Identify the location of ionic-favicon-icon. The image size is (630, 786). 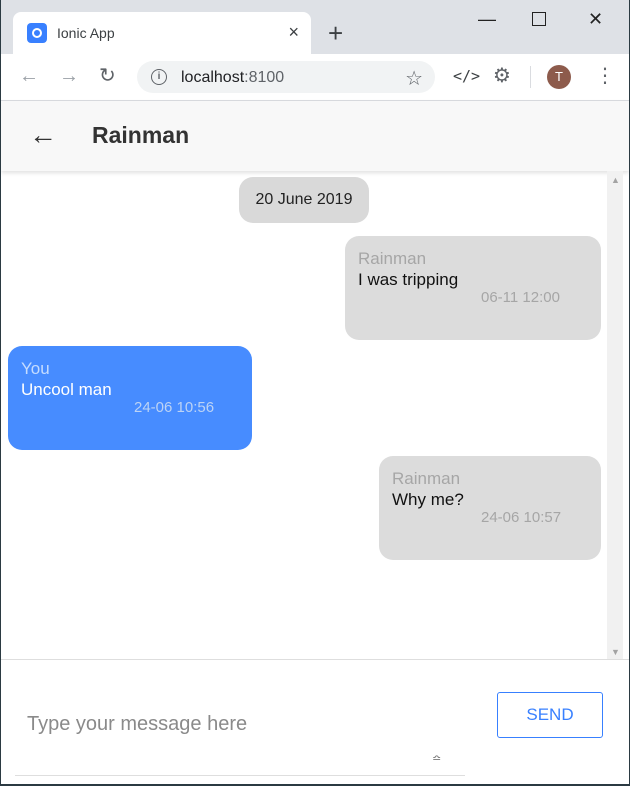
(37, 33).